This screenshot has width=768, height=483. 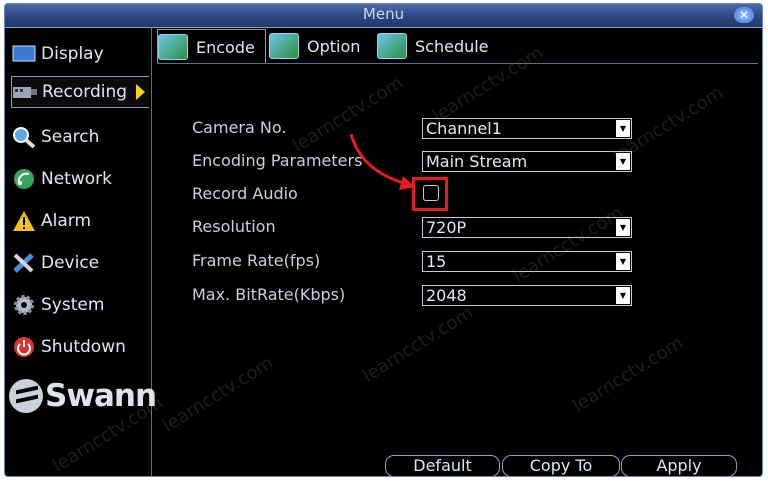 I want to click on sidebar-item-alarm: Alarm, so click(x=80, y=221).